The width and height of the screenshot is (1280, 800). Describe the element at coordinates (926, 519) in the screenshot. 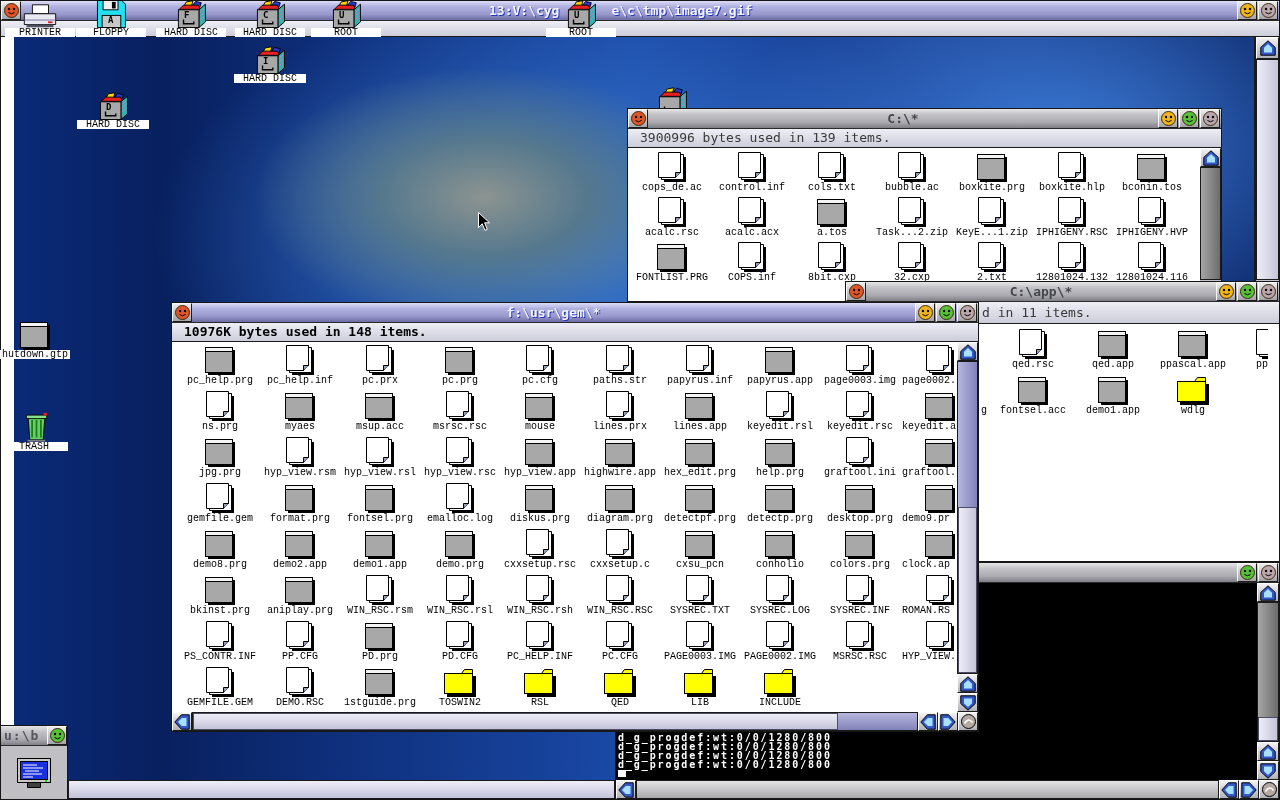

I see `file-label: demo9.pr` at that location.